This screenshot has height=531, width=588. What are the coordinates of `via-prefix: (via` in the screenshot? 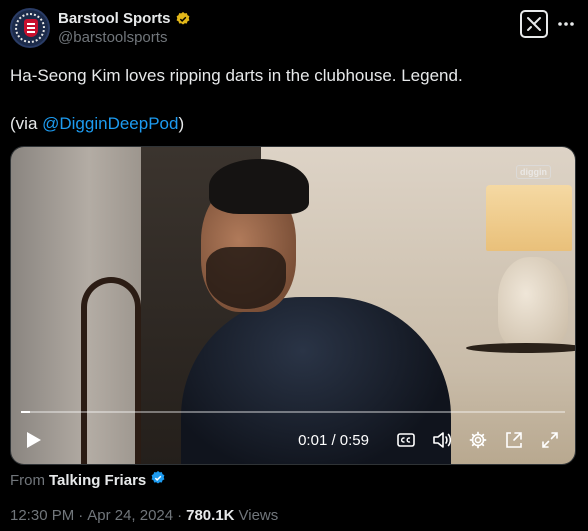 It's located at (26, 123).